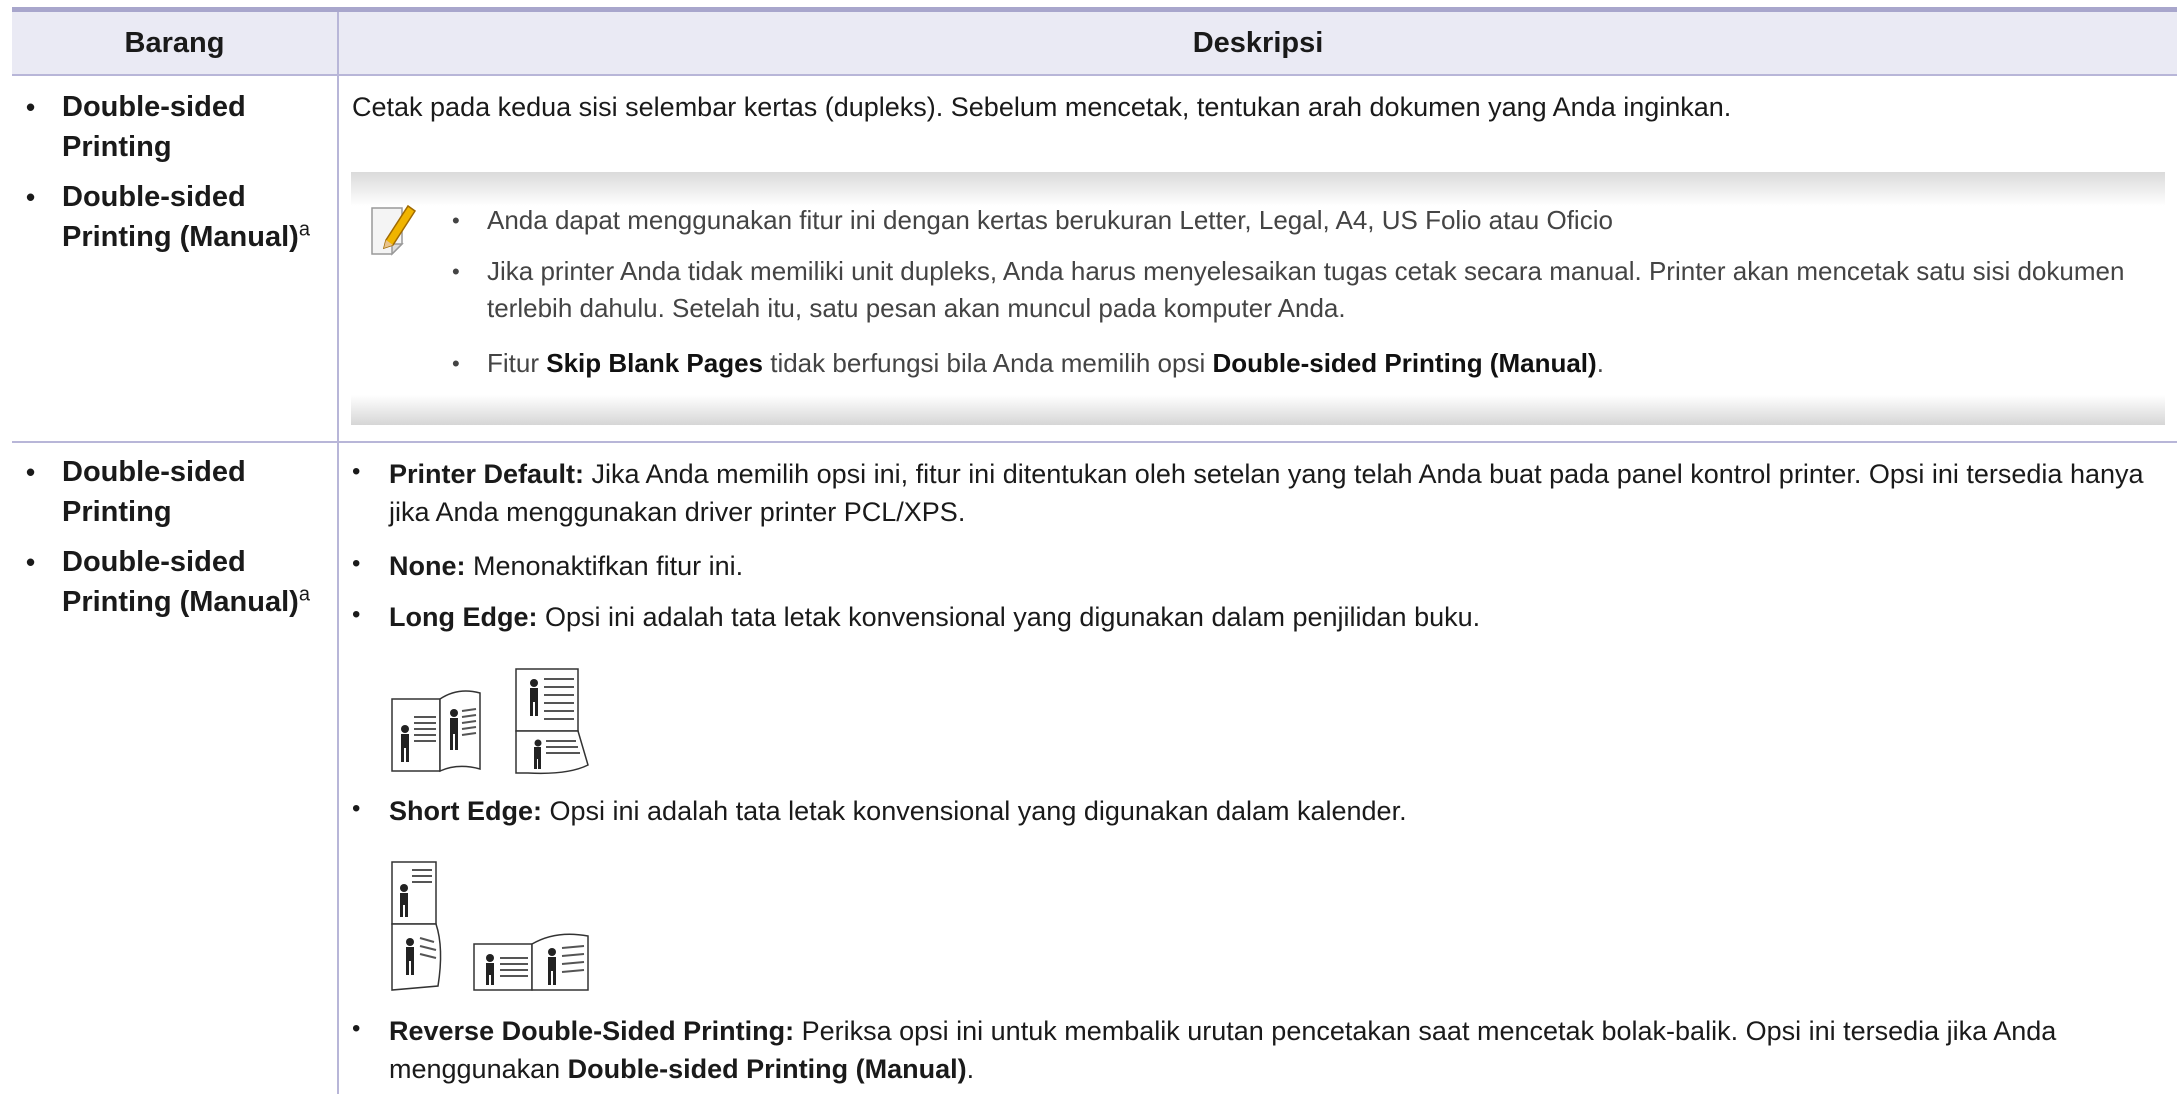  What do you see at coordinates (517, 363) in the screenshot?
I see `note-text: Fitur` at bounding box center [517, 363].